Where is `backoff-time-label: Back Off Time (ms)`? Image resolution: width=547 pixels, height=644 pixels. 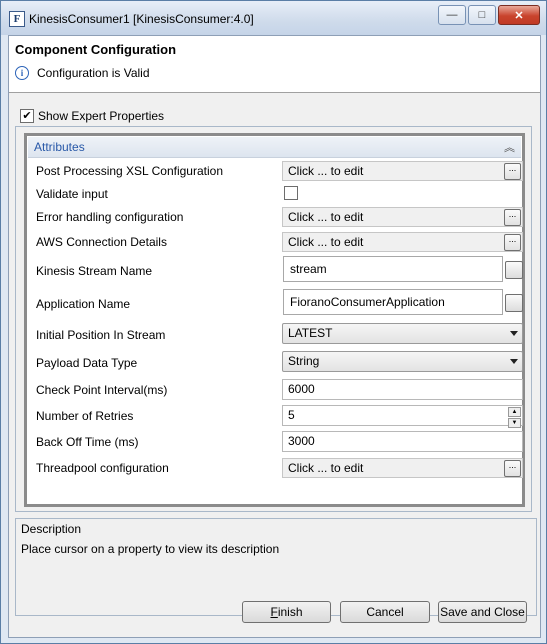 backoff-time-label: Back Off Time (ms) is located at coordinates (87, 442).